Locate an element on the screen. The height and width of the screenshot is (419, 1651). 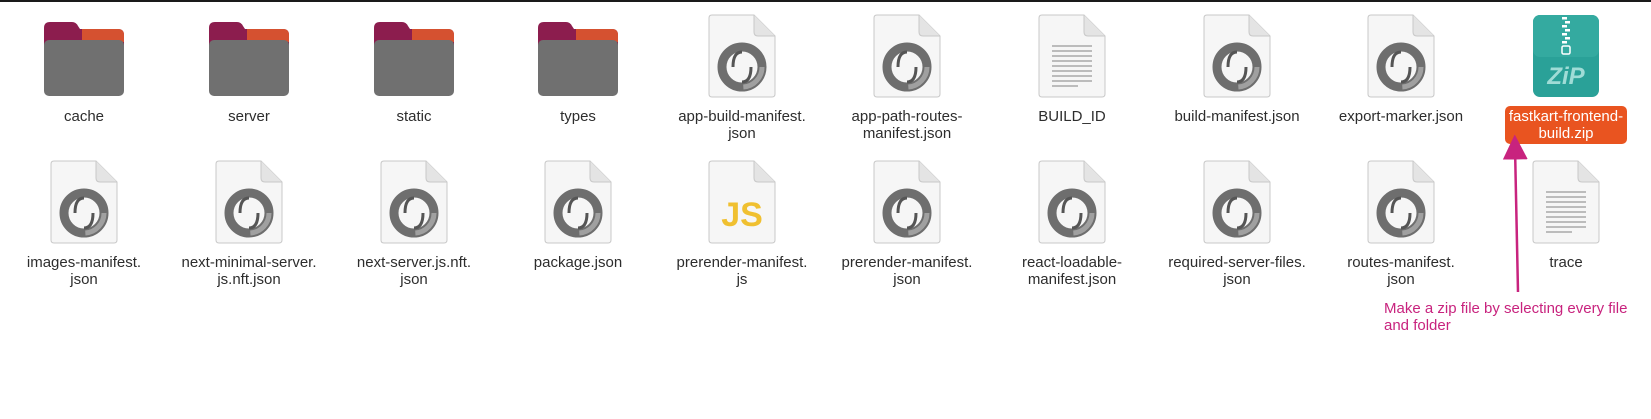
file-item: static is located at coordinates (414, 68).